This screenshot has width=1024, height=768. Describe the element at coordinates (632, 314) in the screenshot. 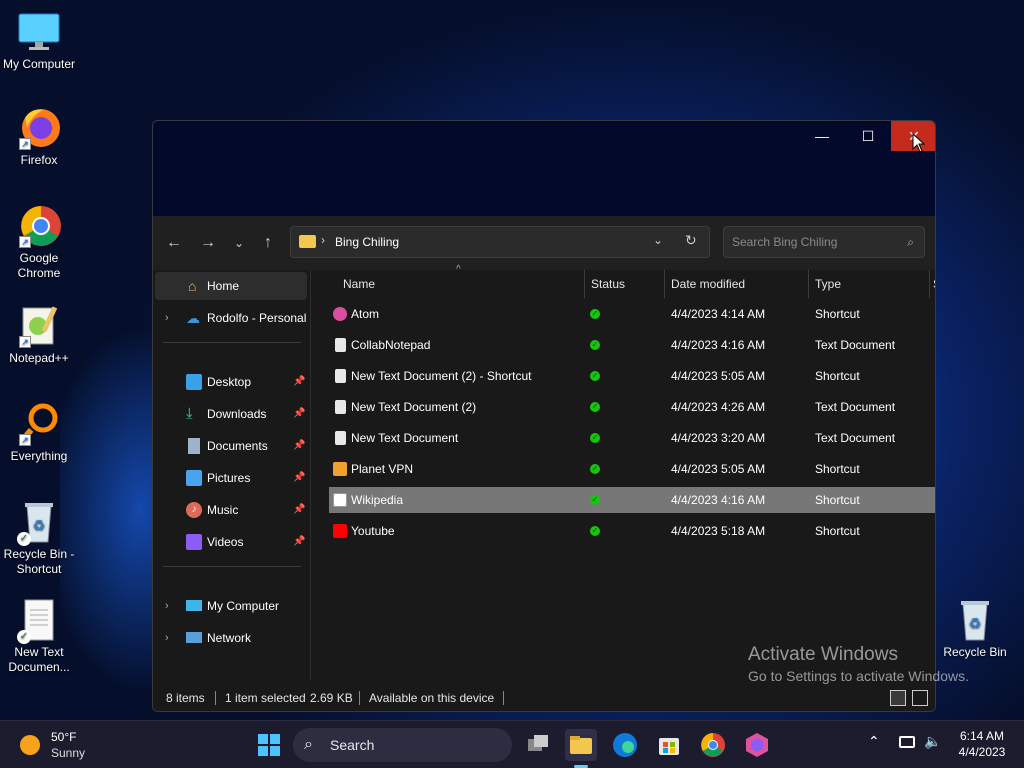

I see `file-row: Atom ✓ 4/4/2023 4:14 AM Shortcut` at that location.